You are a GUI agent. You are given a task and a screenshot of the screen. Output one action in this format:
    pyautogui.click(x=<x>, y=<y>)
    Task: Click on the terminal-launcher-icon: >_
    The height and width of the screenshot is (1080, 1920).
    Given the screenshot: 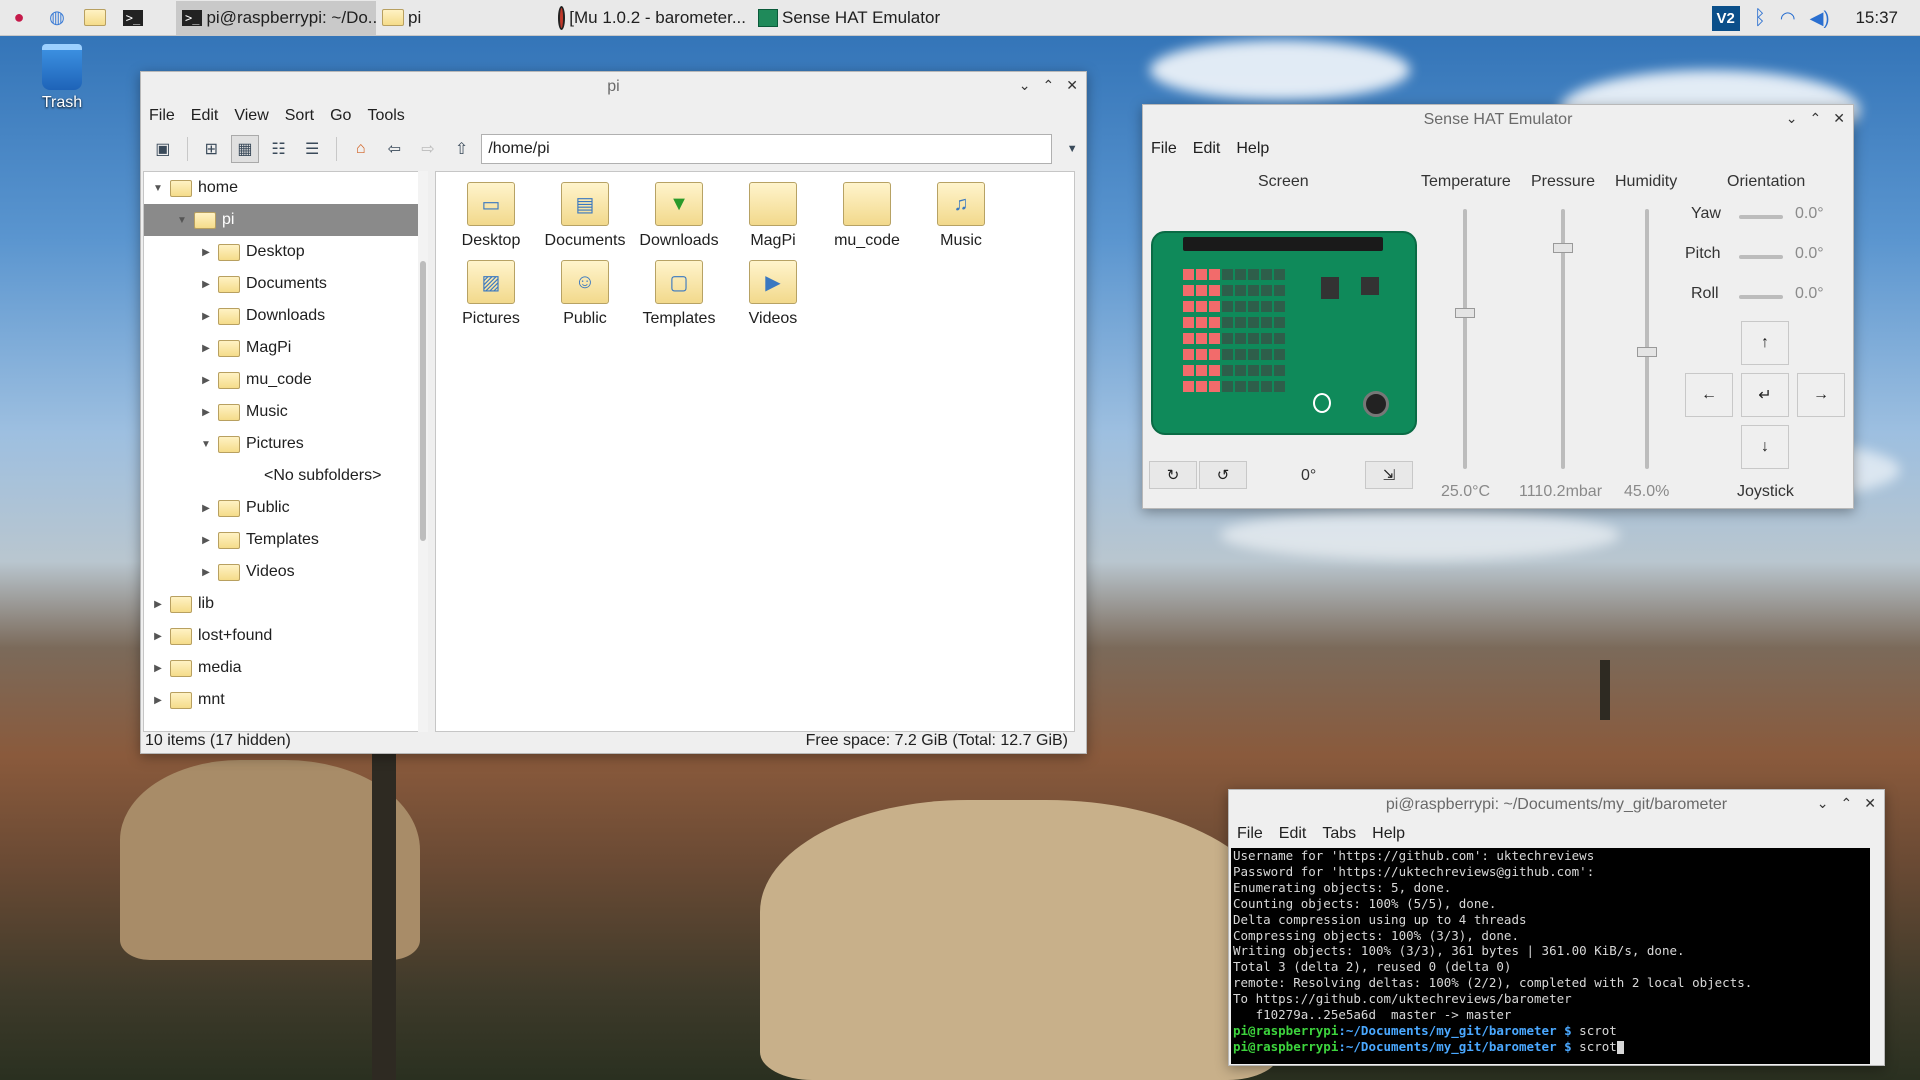 What is the action you would take?
    pyautogui.click(x=133, y=18)
    